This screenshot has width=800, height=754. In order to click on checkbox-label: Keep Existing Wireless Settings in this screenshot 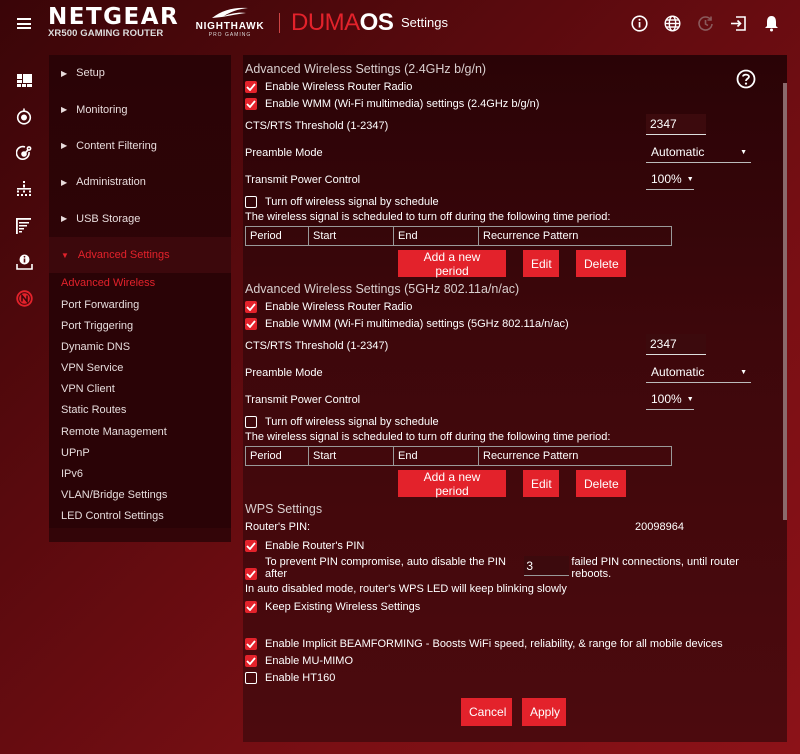, I will do `click(343, 606)`.